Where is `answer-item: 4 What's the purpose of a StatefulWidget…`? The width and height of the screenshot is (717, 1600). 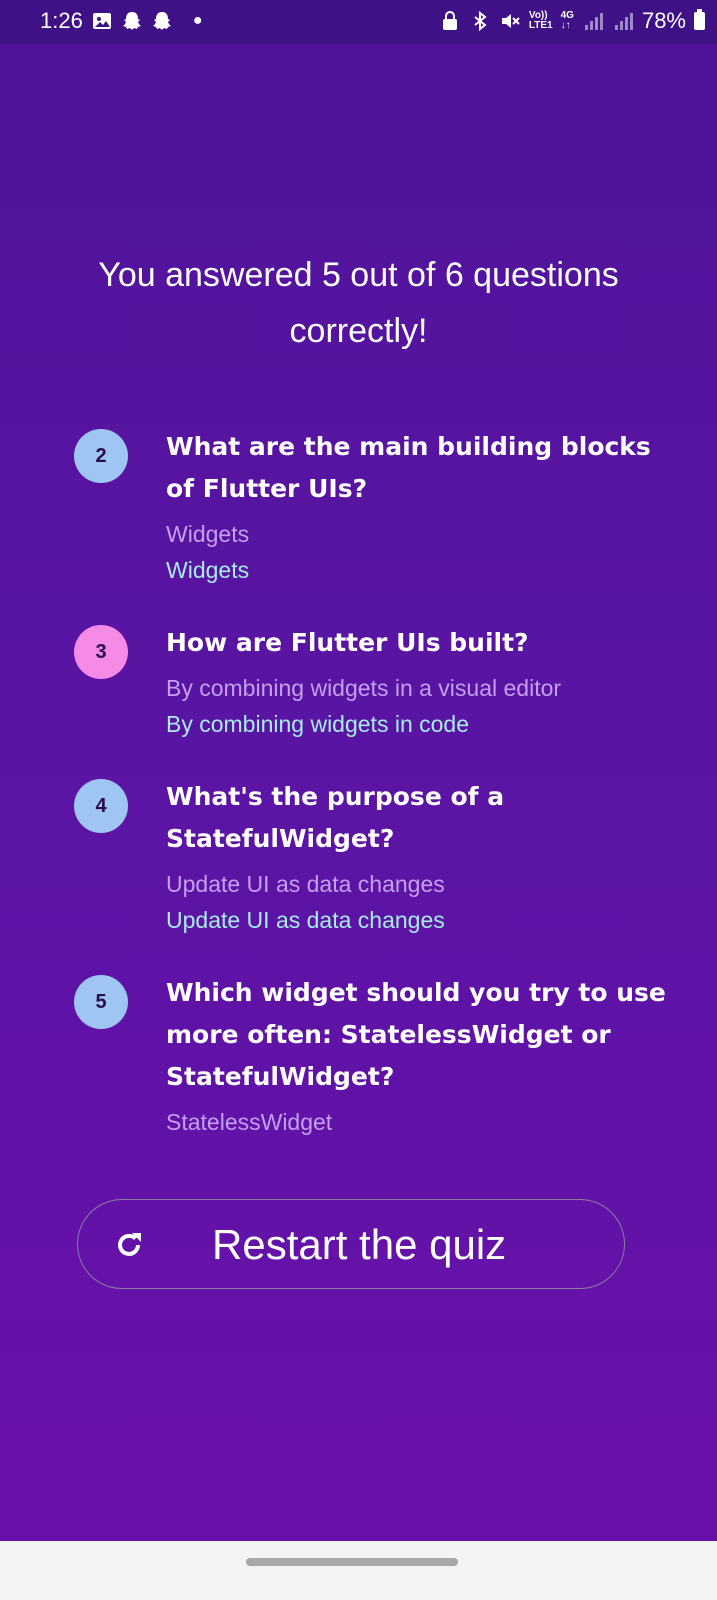 answer-item: 4 What's the purpose of a StatefulWidget… is located at coordinates (374, 874).